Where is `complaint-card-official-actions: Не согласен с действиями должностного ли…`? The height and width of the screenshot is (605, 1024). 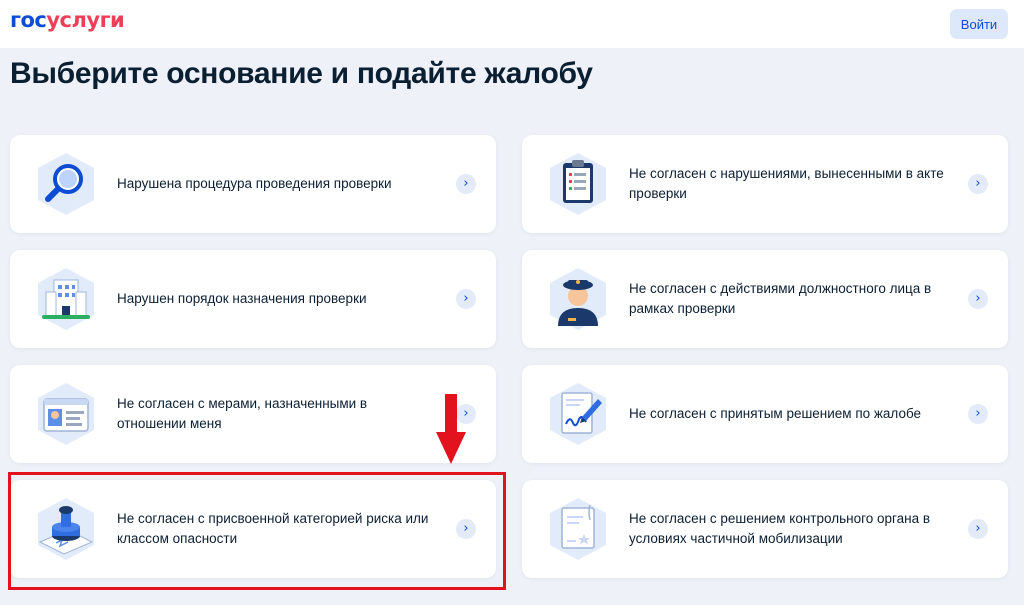 complaint-card-official-actions: Не согласен с действиями должностного ли… is located at coordinates (765, 299).